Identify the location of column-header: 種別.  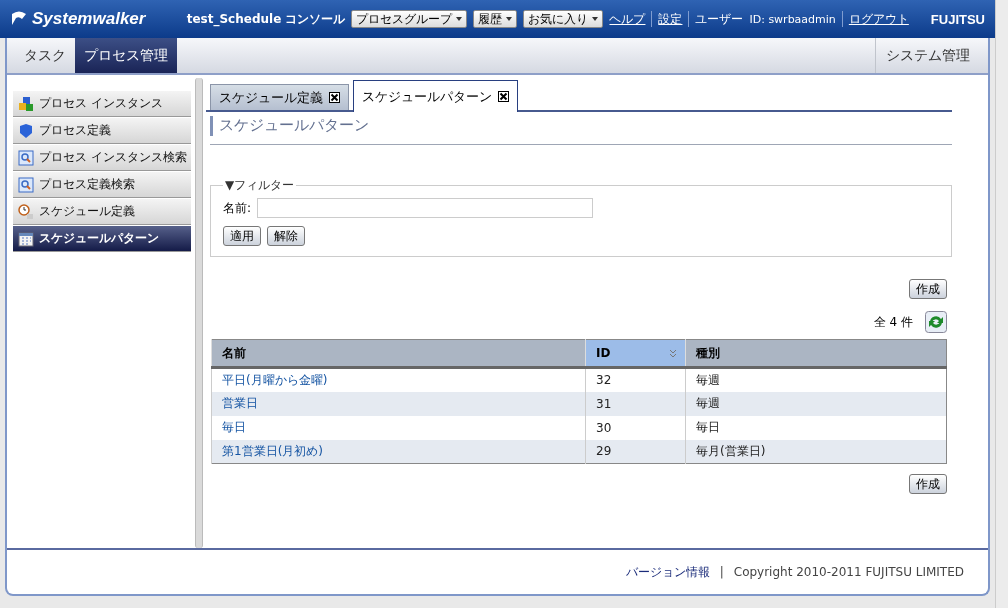
(816, 353).